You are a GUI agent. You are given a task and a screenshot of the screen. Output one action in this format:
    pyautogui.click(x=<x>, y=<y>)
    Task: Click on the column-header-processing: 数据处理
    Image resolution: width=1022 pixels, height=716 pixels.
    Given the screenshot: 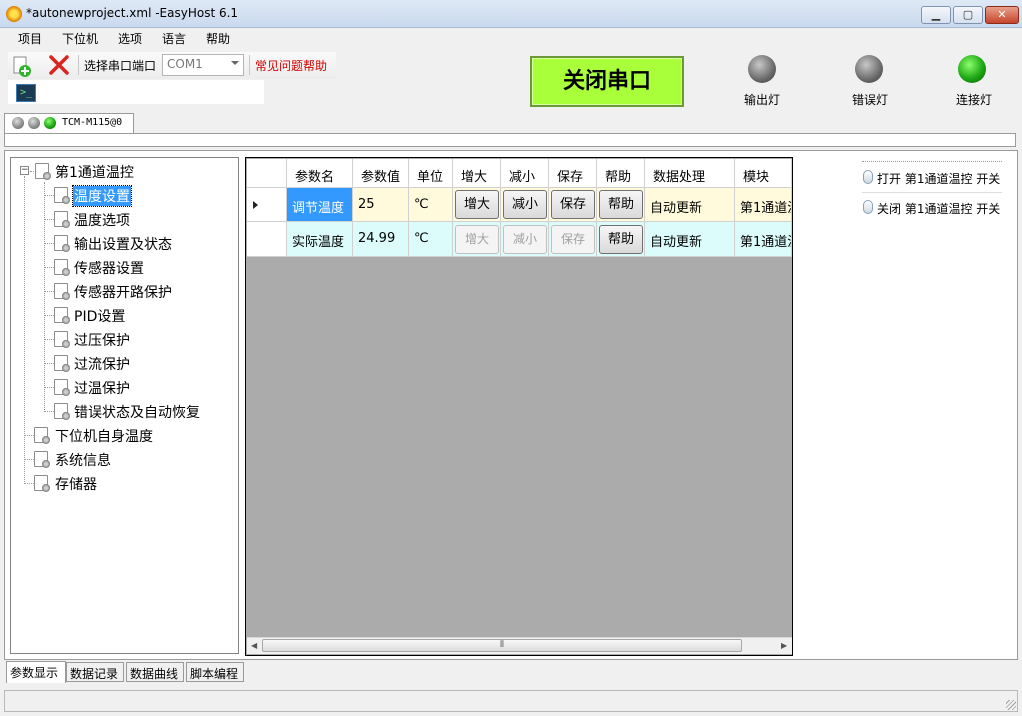 What is the action you would take?
    pyautogui.click(x=690, y=173)
    